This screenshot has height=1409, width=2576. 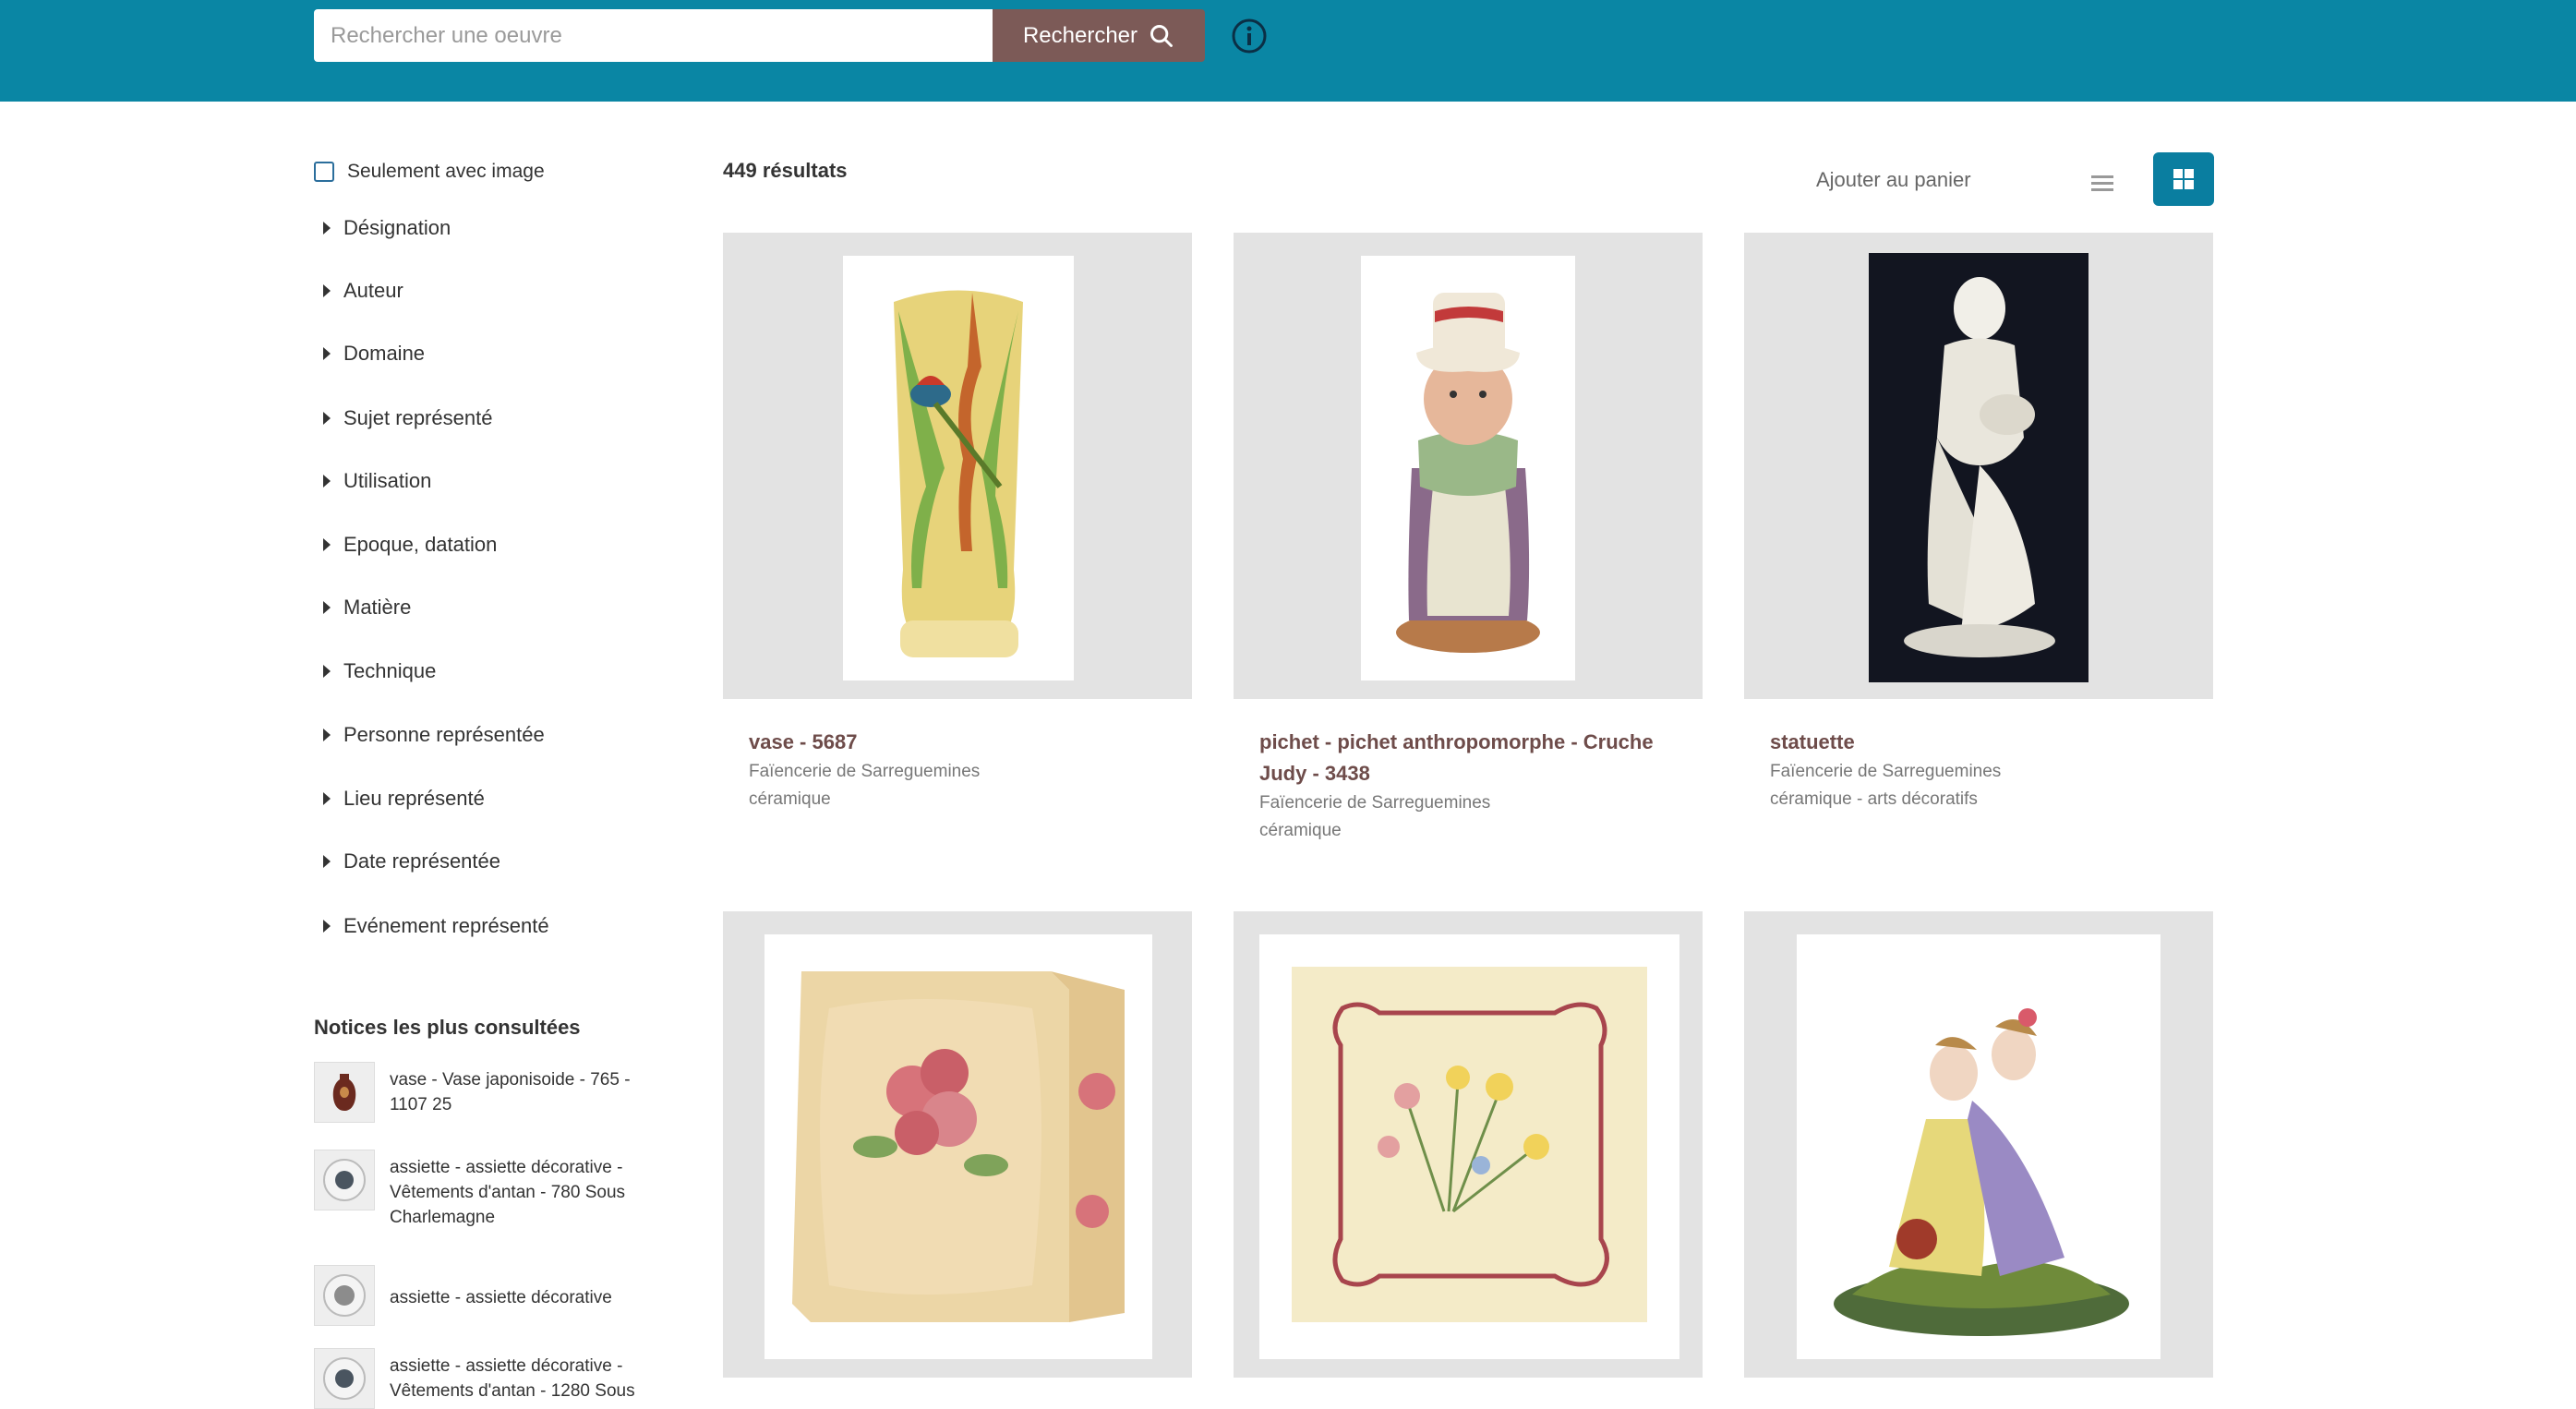 I want to click on facet-label: Evénement représenté, so click(x=446, y=925).